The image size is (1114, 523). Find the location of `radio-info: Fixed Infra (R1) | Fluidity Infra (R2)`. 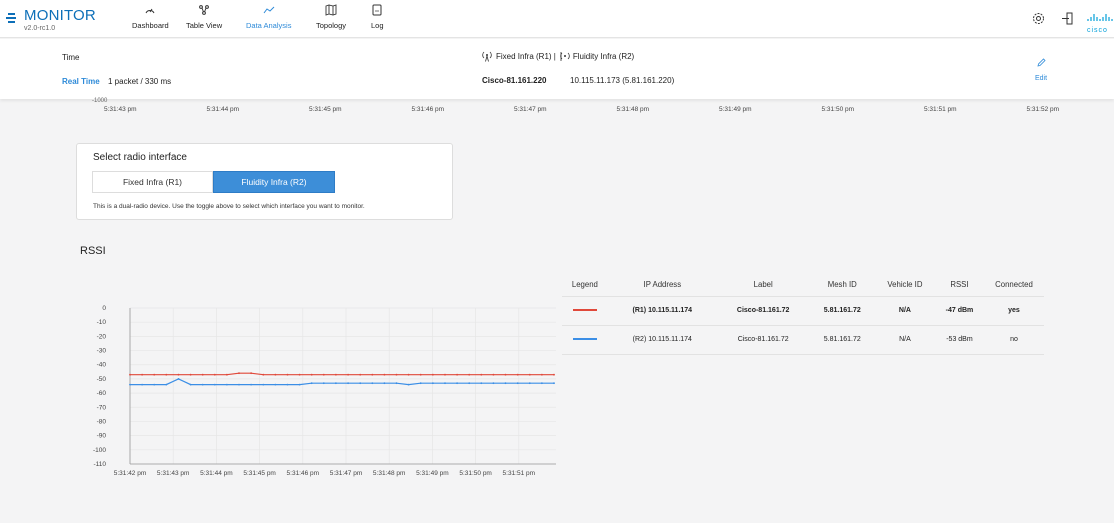

radio-info: Fixed Infra (R1) | Fluidity Infra (R2) is located at coordinates (558, 56).